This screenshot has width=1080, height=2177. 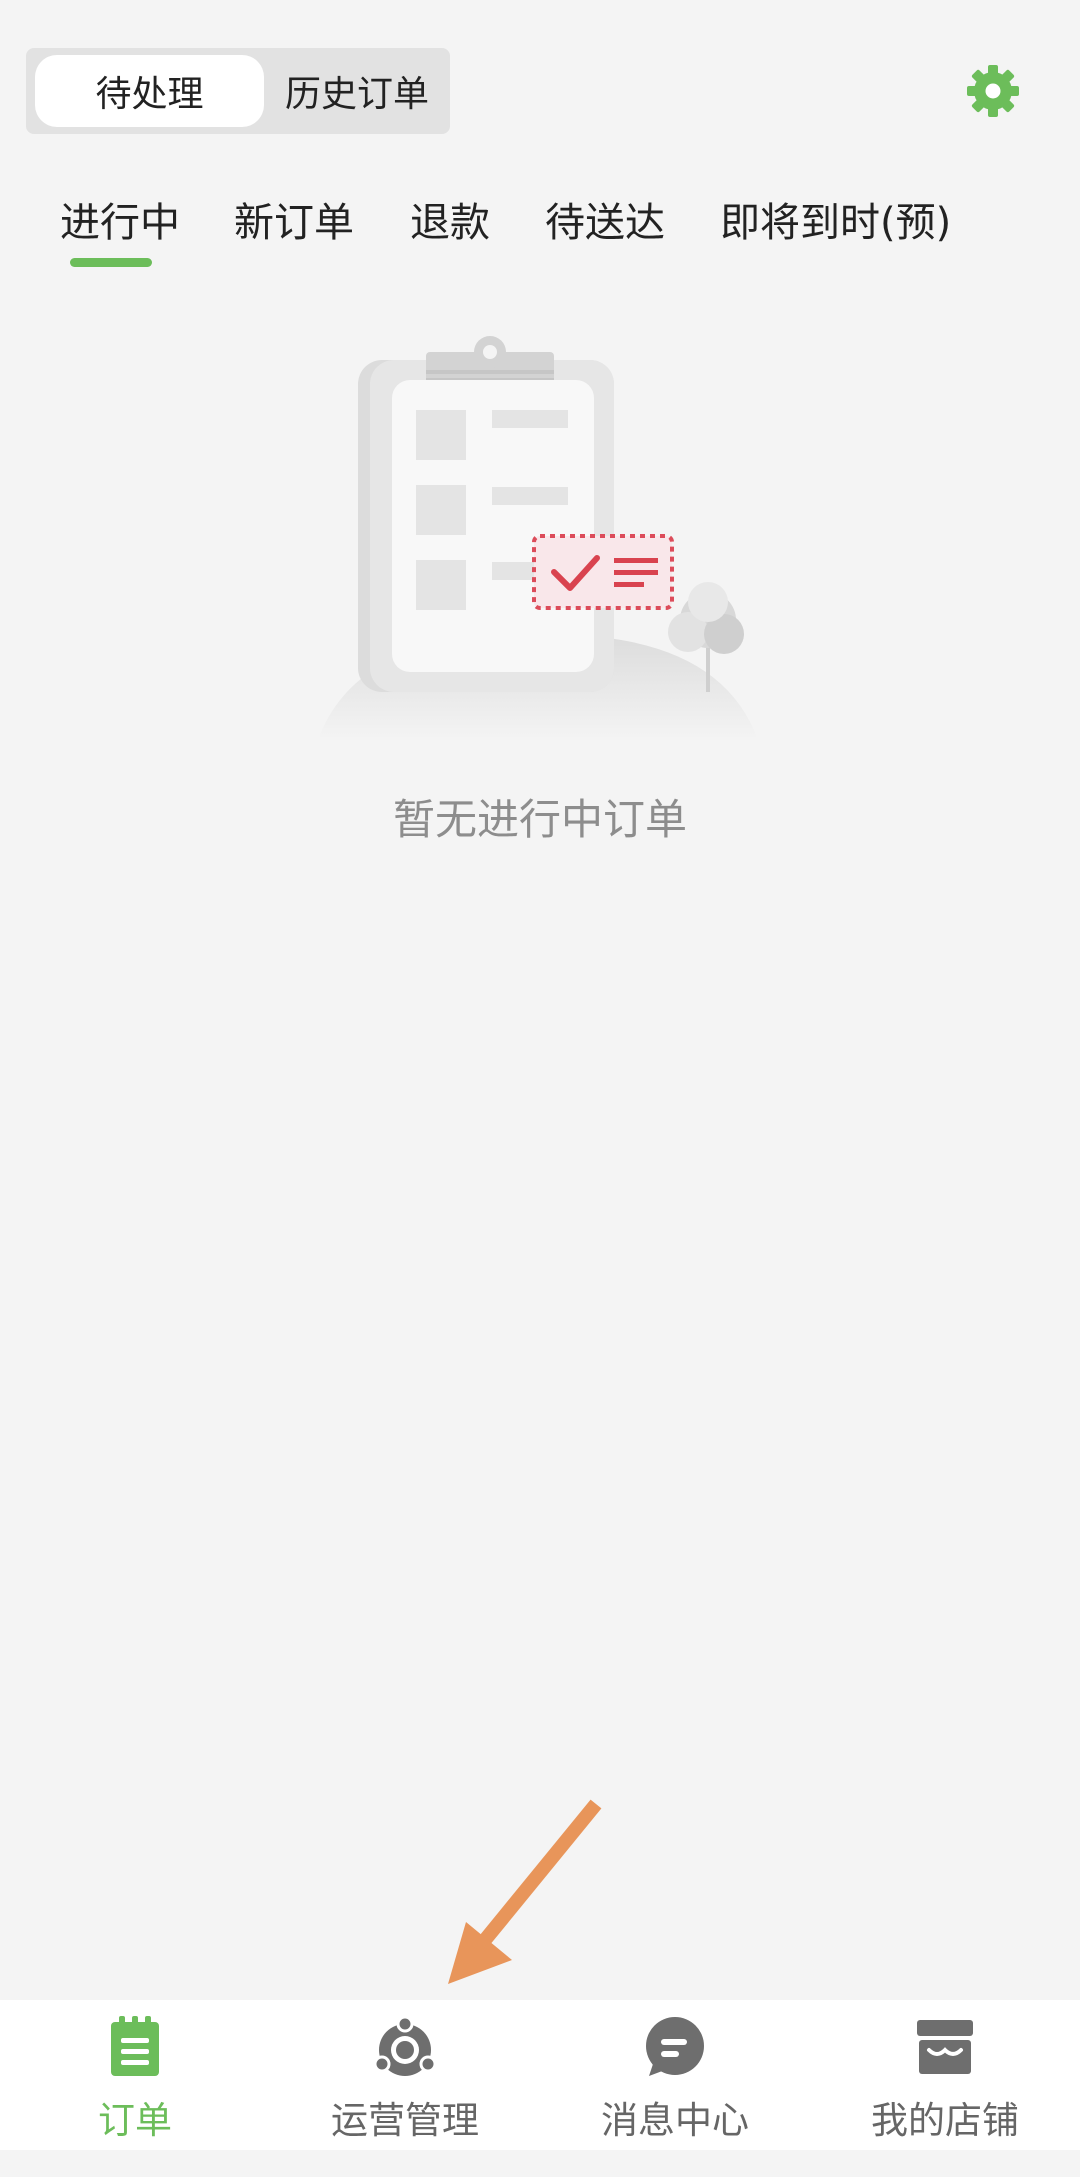 What do you see at coordinates (540, 2163) in the screenshot?
I see `bottom-safe-area` at bounding box center [540, 2163].